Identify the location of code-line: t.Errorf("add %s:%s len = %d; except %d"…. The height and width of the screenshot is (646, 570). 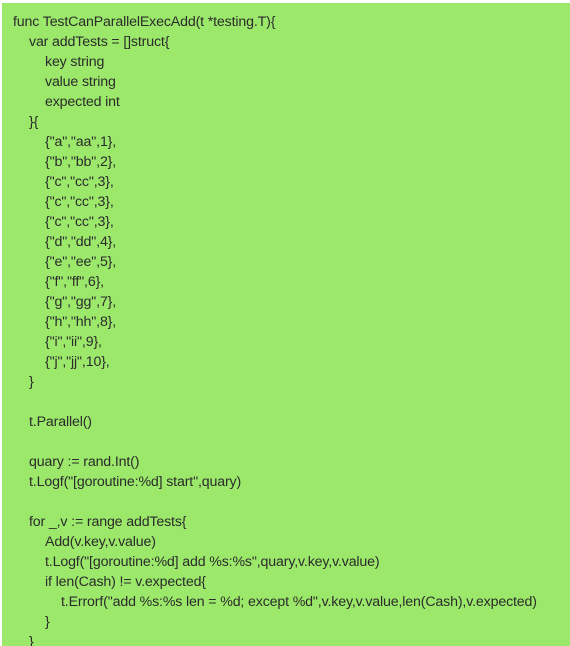
(299, 602).